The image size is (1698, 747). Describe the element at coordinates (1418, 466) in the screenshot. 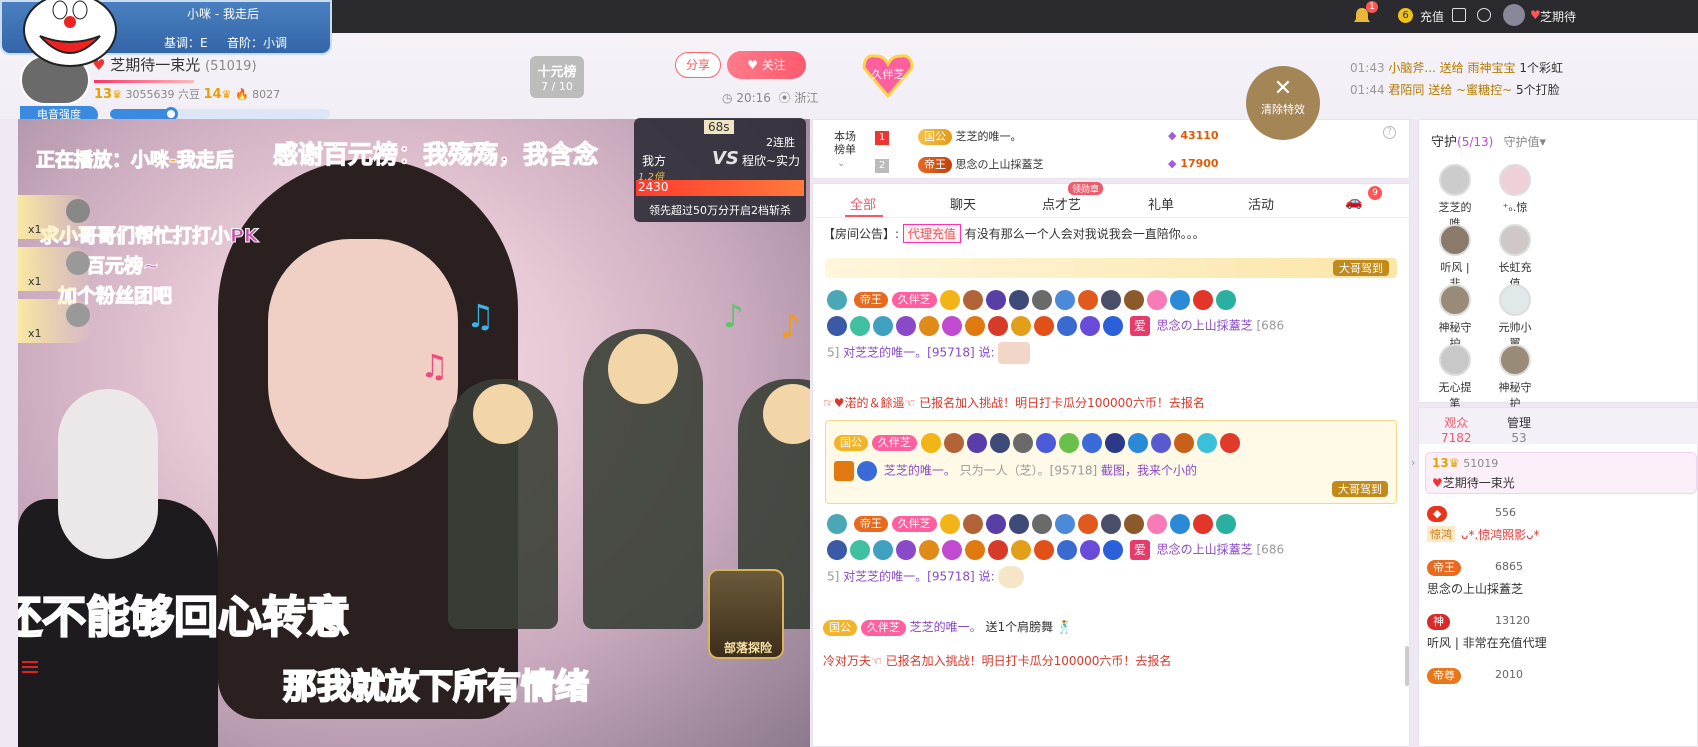

I see `chevron-right-icon: ›` at that location.